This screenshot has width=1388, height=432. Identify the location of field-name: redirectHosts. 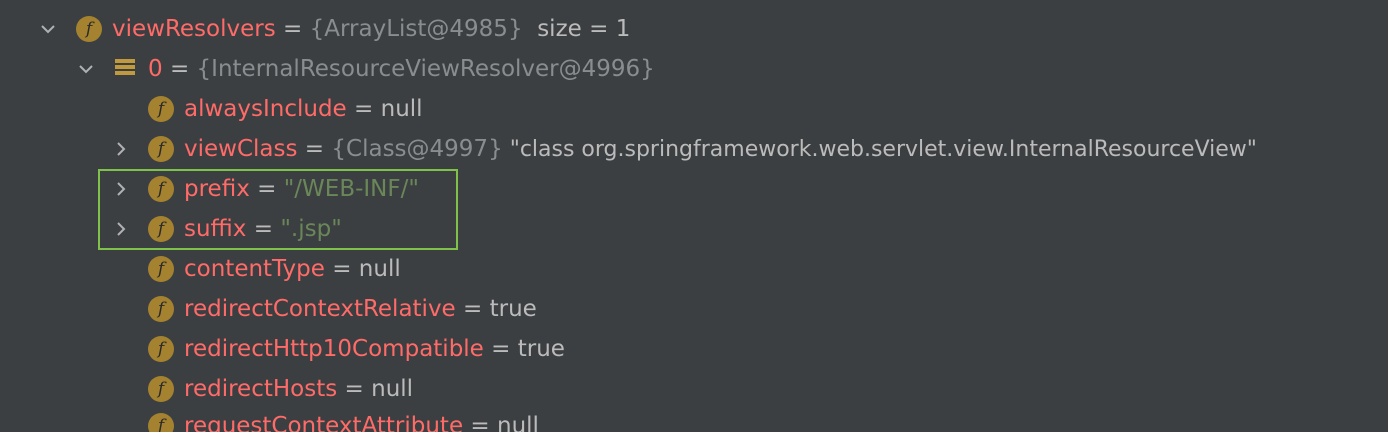
(261, 389).